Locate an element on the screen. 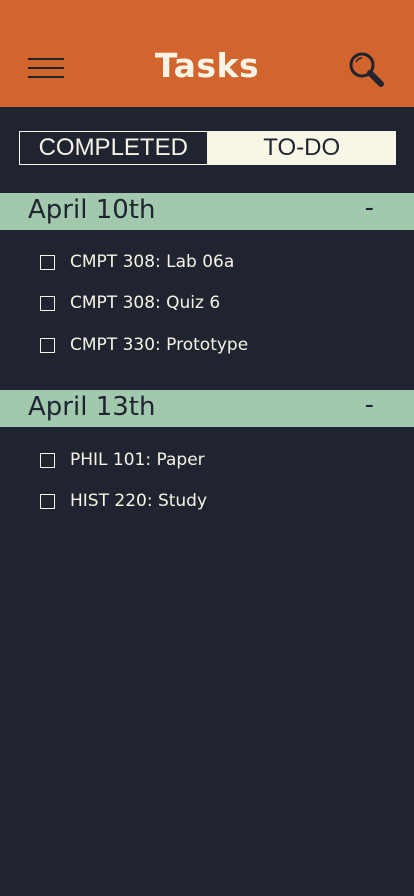 The height and width of the screenshot is (896, 414). task-label: CMPT 308: Lab 06a is located at coordinates (152, 262).